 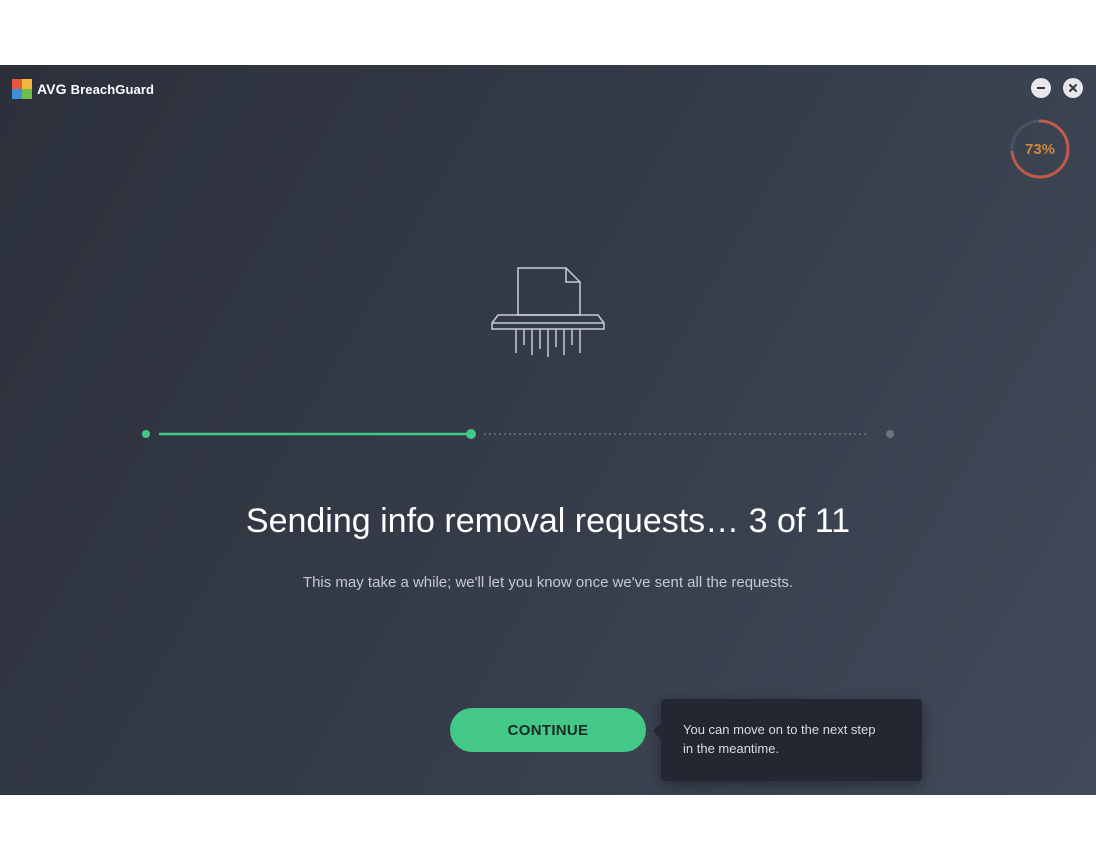 What do you see at coordinates (548, 315) in the screenshot?
I see `paper-shredder-icon` at bounding box center [548, 315].